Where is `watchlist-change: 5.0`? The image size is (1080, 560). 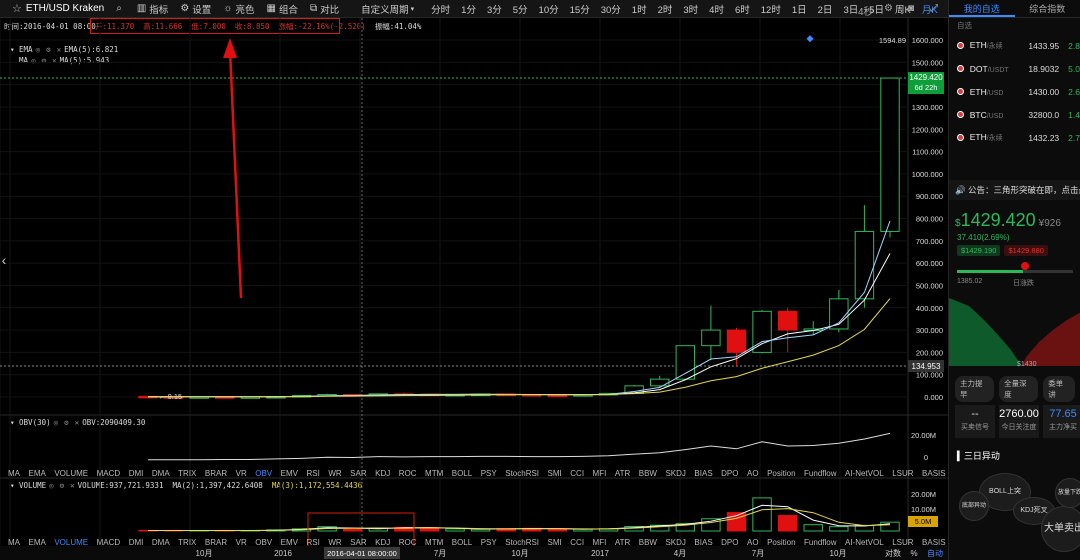
watchlist-change: 5.0 is located at coordinates (1074, 68).